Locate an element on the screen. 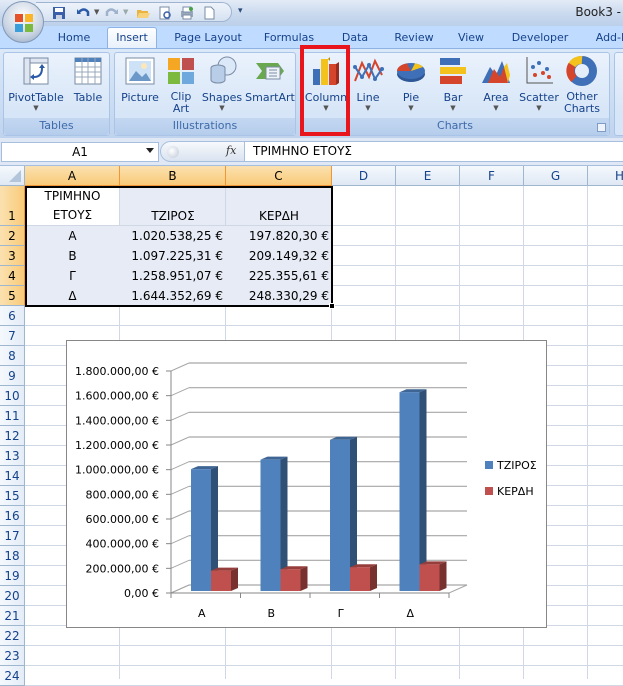 The height and width of the screenshot is (686, 623). cell-b1: ΤΖΙΡΟΣ is located at coordinates (173, 206).